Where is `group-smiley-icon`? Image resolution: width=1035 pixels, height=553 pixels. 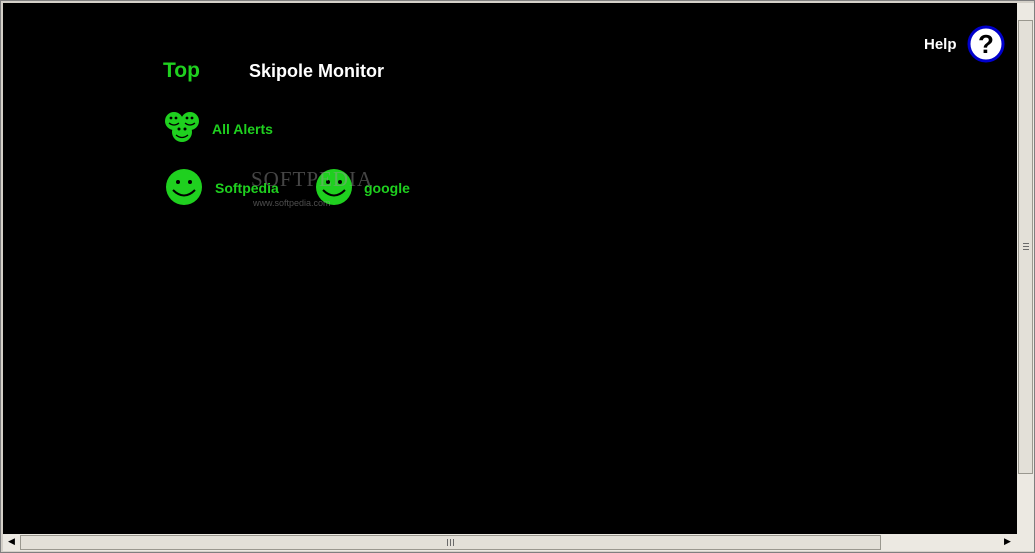
group-smiley-icon is located at coordinates (183, 128).